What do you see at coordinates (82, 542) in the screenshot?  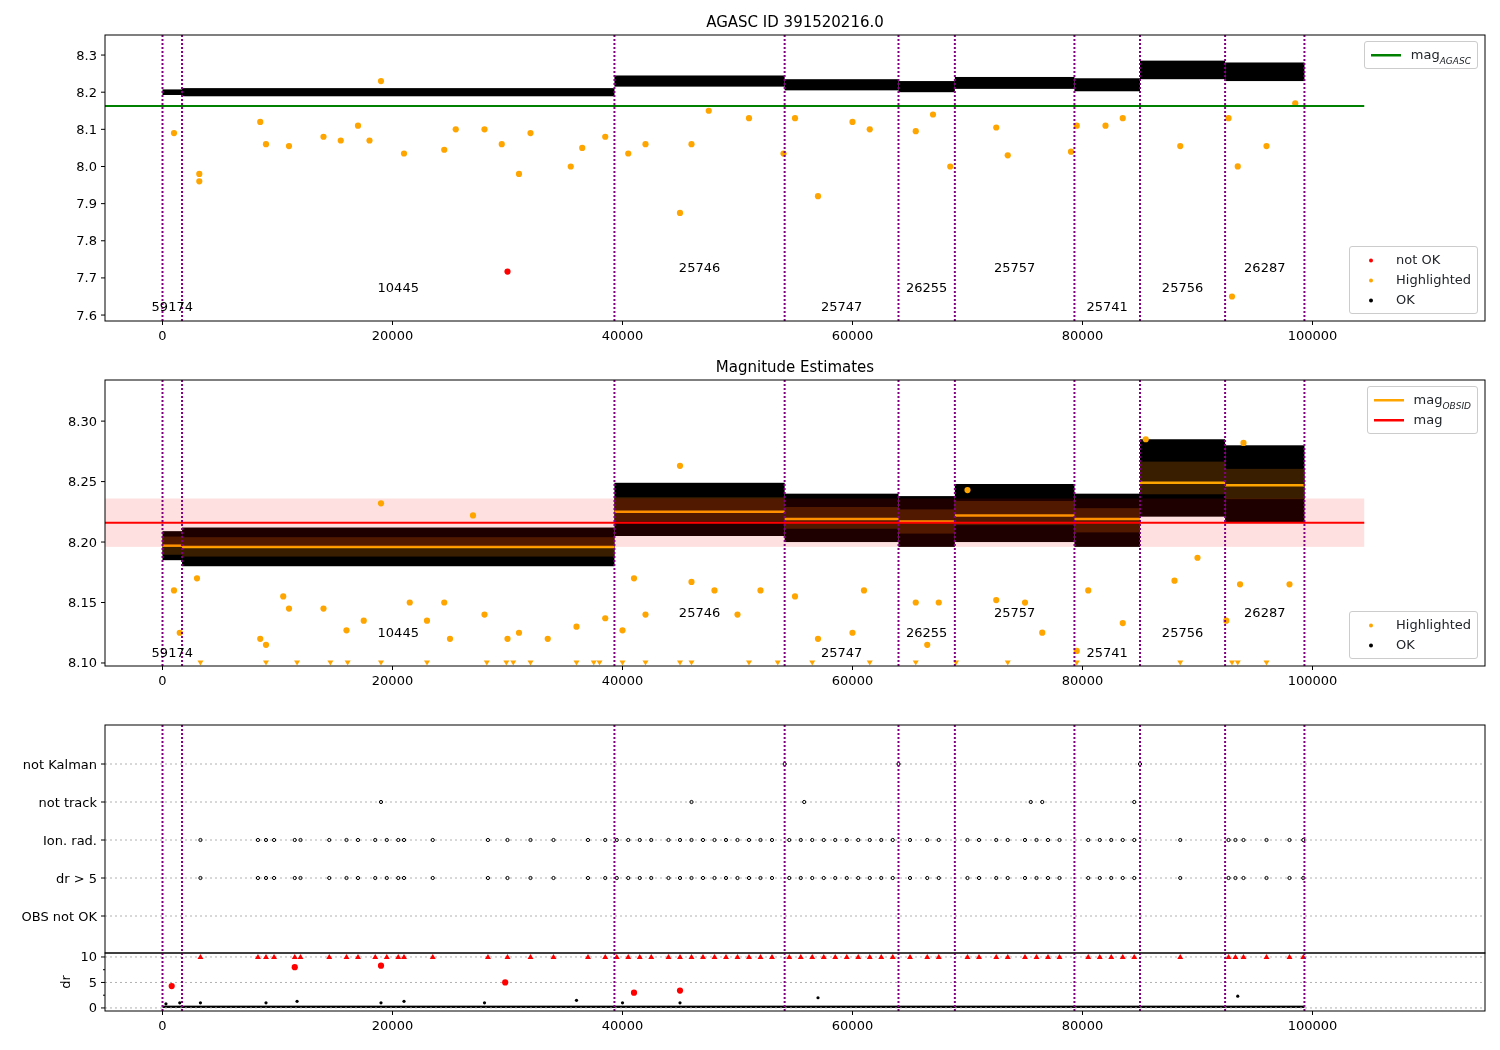 I see `y-tick-label: 8.20` at bounding box center [82, 542].